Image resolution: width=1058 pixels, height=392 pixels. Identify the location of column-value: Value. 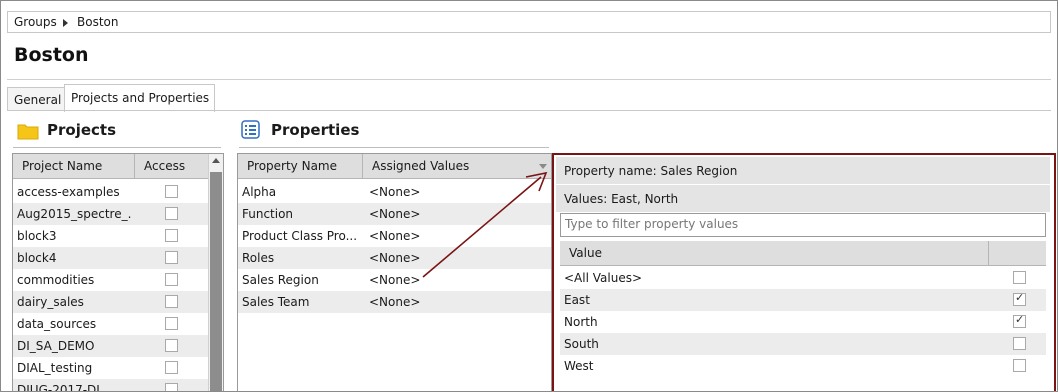
(774, 253).